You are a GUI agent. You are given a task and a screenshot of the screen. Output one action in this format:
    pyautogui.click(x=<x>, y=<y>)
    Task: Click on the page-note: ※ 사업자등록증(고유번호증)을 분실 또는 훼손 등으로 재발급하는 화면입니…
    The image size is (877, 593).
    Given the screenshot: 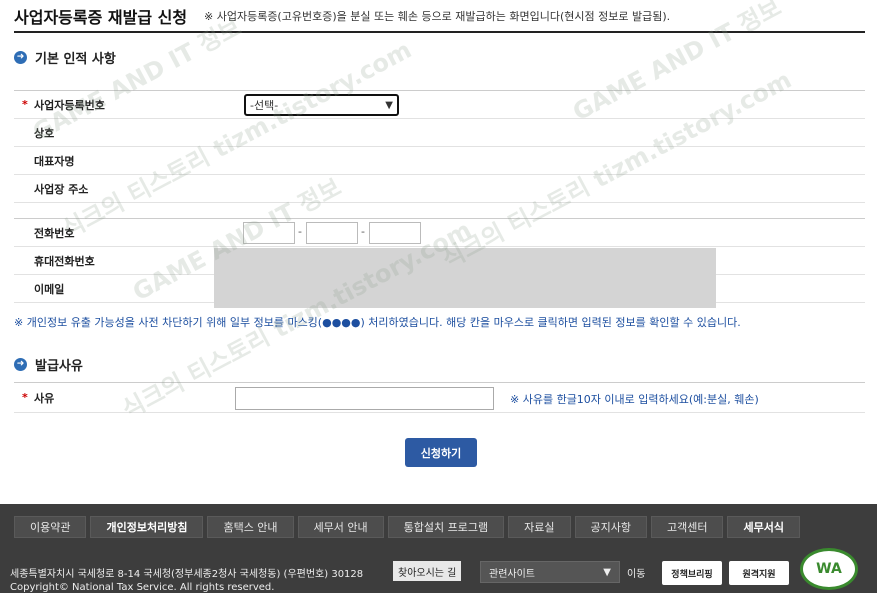 What is the action you would take?
    pyautogui.click(x=437, y=16)
    